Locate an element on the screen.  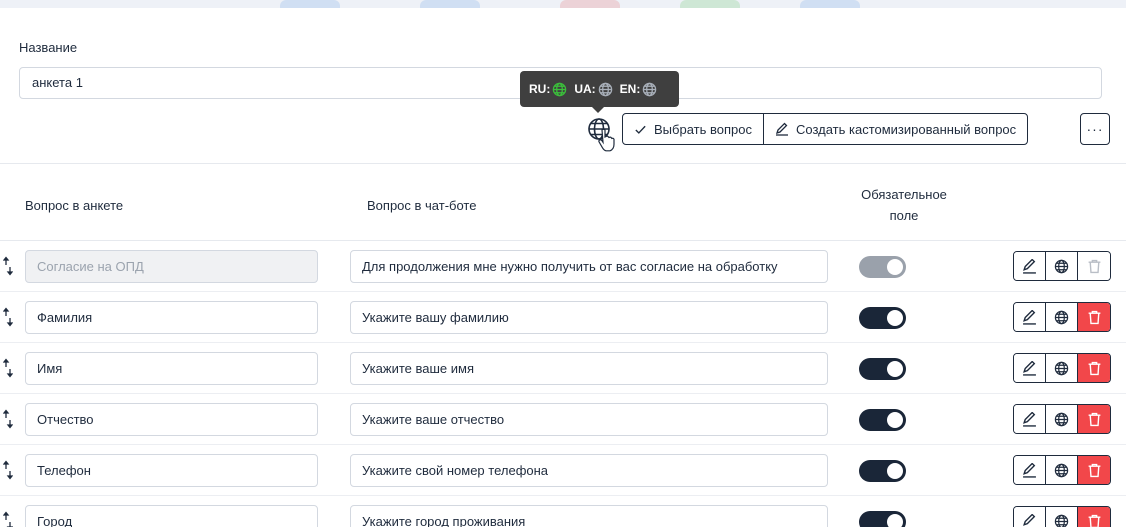
question-input: Имя is located at coordinates (171, 368).